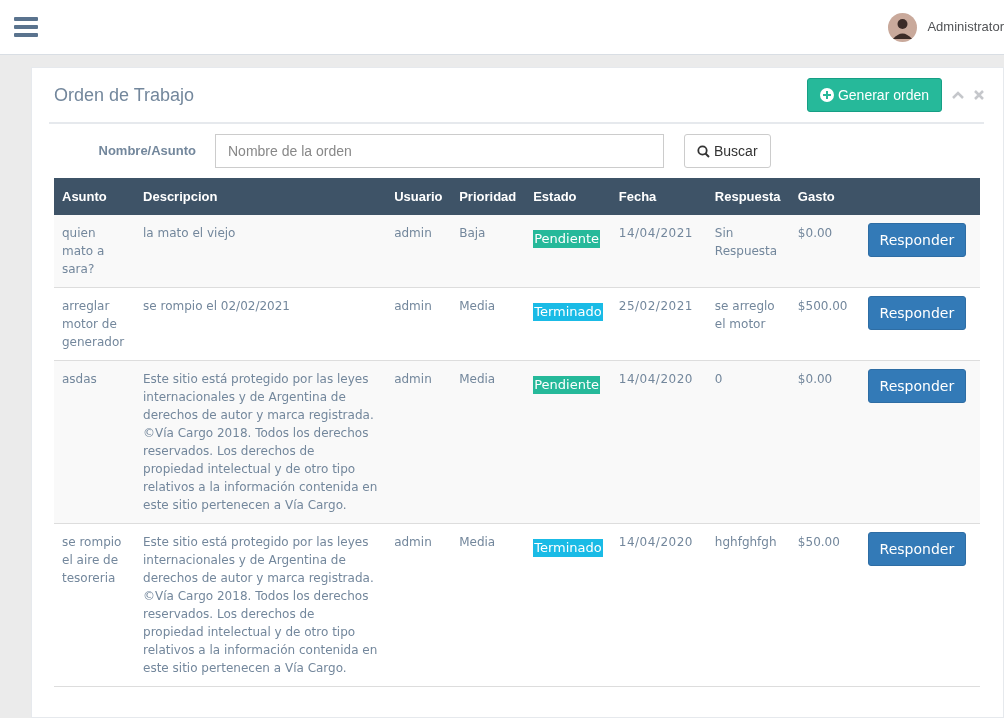 Image resolution: width=1004 pixels, height=718 pixels. What do you see at coordinates (748, 196) in the screenshot?
I see `column-header: Respuesta` at bounding box center [748, 196].